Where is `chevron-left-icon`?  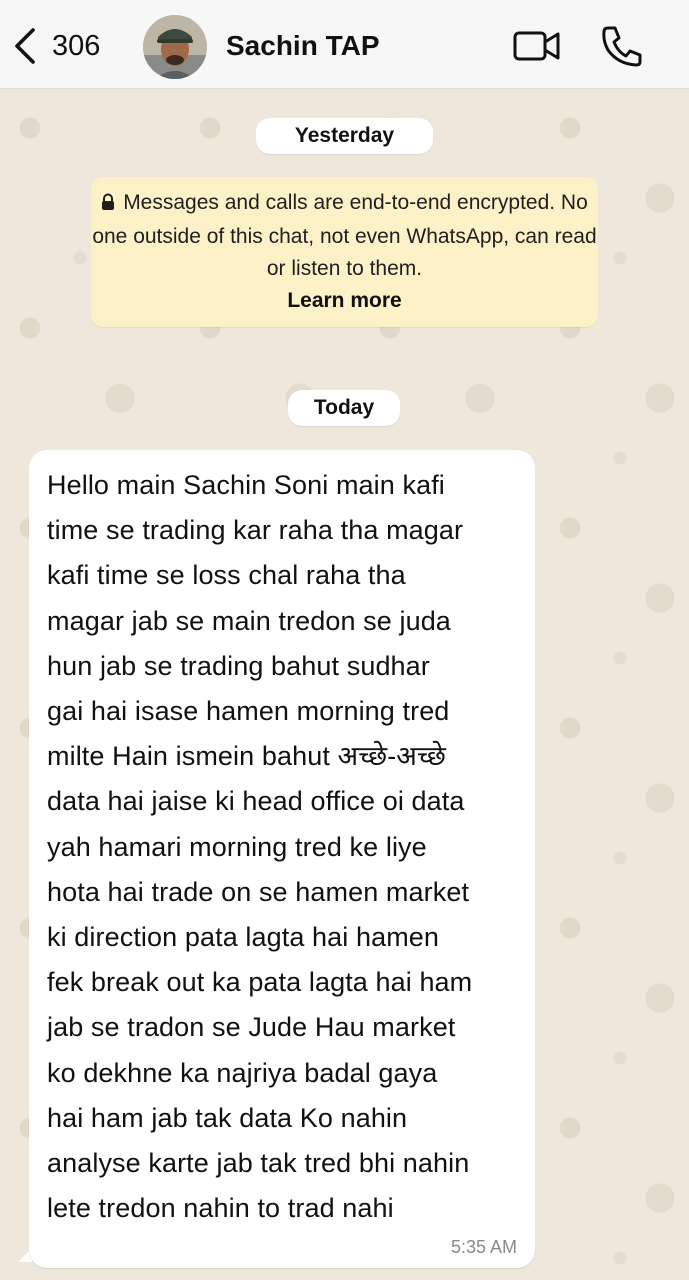 chevron-left-icon is located at coordinates (25, 46).